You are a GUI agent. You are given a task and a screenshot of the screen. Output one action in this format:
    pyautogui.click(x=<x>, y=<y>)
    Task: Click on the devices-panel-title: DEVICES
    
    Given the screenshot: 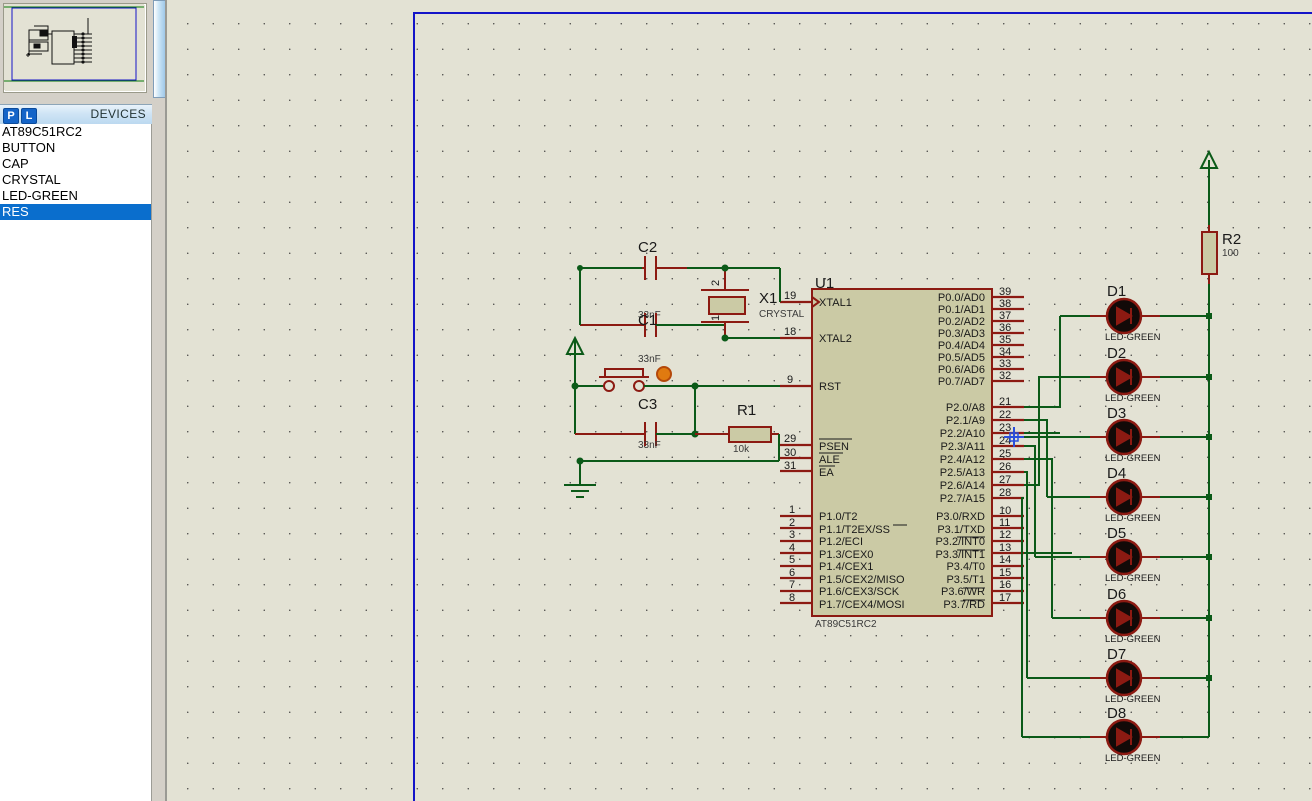 What is the action you would take?
    pyautogui.click(x=118, y=114)
    